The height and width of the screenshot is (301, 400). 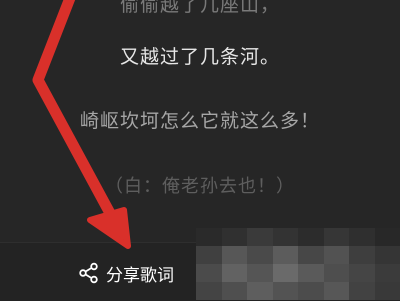 What do you see at coordinates (89, 273) in the screenshot?
I see `share-icon` at bounding box center [89, 273].